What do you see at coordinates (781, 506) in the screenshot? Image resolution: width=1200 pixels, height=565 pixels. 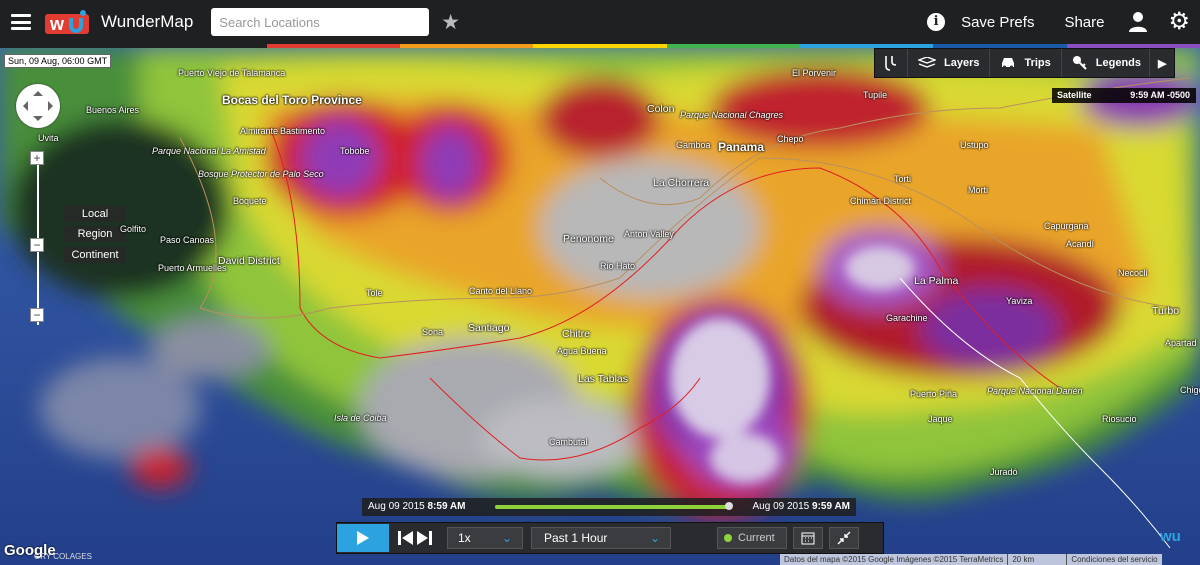 I see `timeline-end-date: Aug 09 2015` at bounding box center [781, 506].